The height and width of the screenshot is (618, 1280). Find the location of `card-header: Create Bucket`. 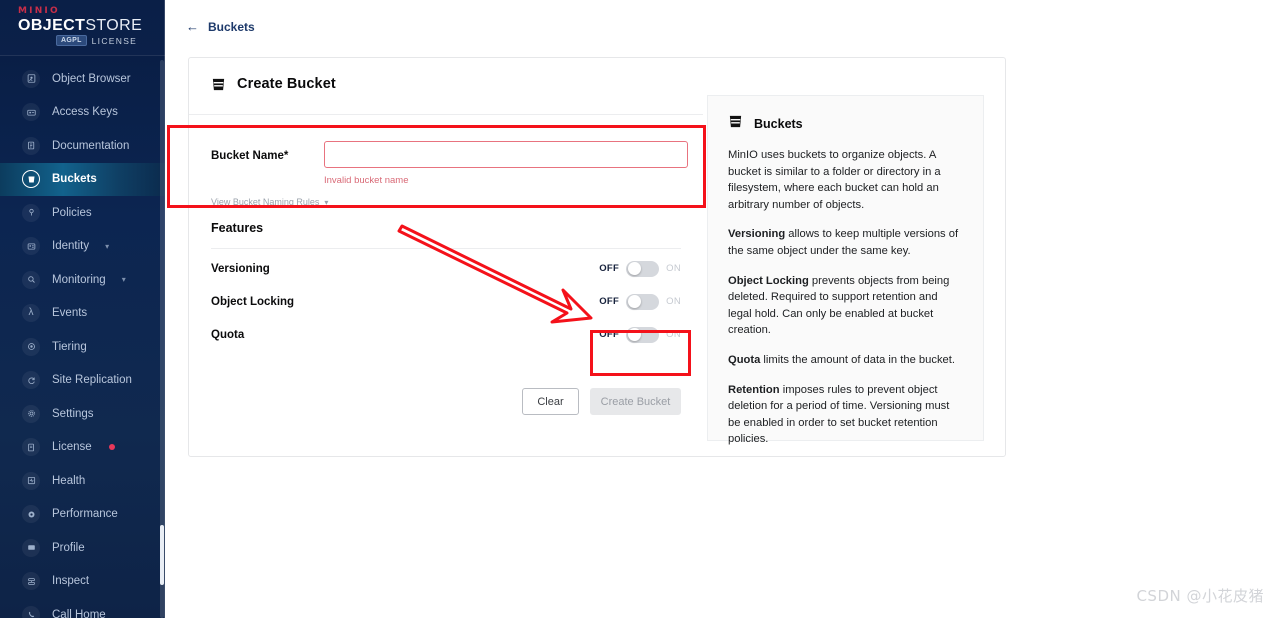

card-header: Create Bucket is located at coordinates (597, 75).